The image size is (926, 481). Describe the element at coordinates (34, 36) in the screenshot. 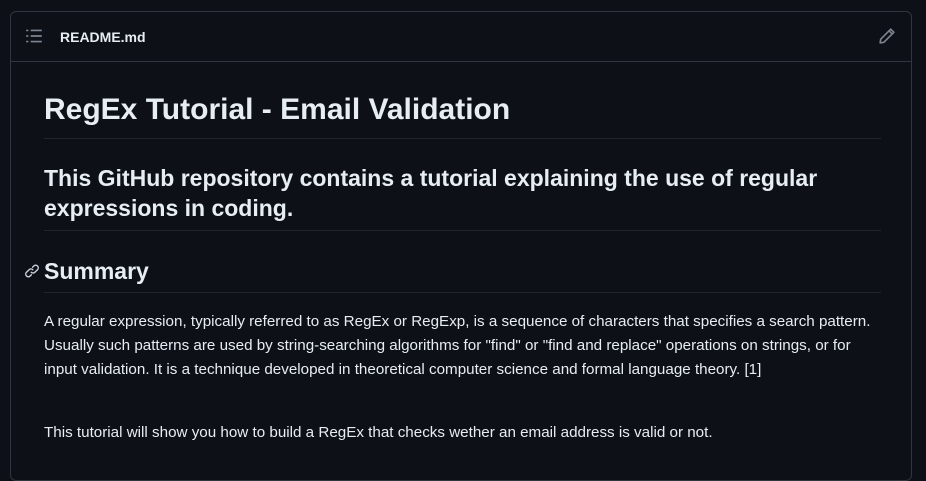

I see `list-unordered-icon` at that location.